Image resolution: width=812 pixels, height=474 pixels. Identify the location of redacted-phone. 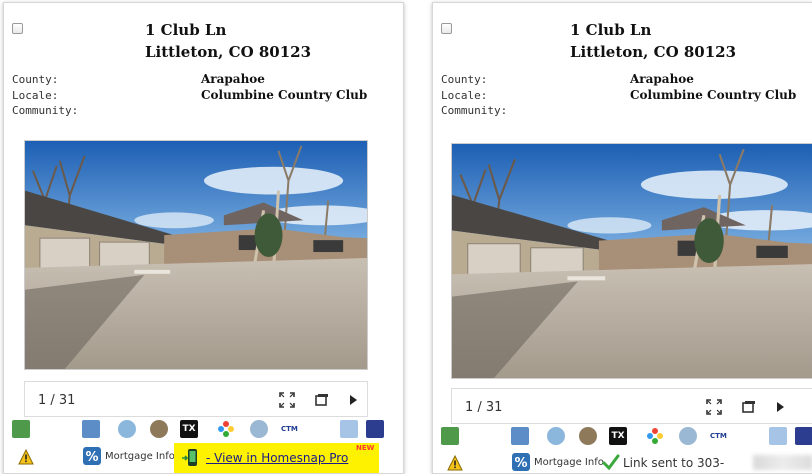
(782, 462).